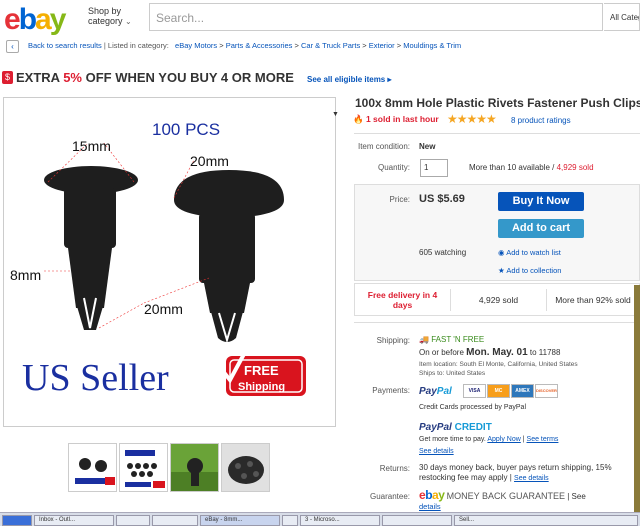 This screenshot has height=526, width=640. Describe the element at coordinates (394, 468) in the screenshot. I see `returns-label: Returns:` at that location.